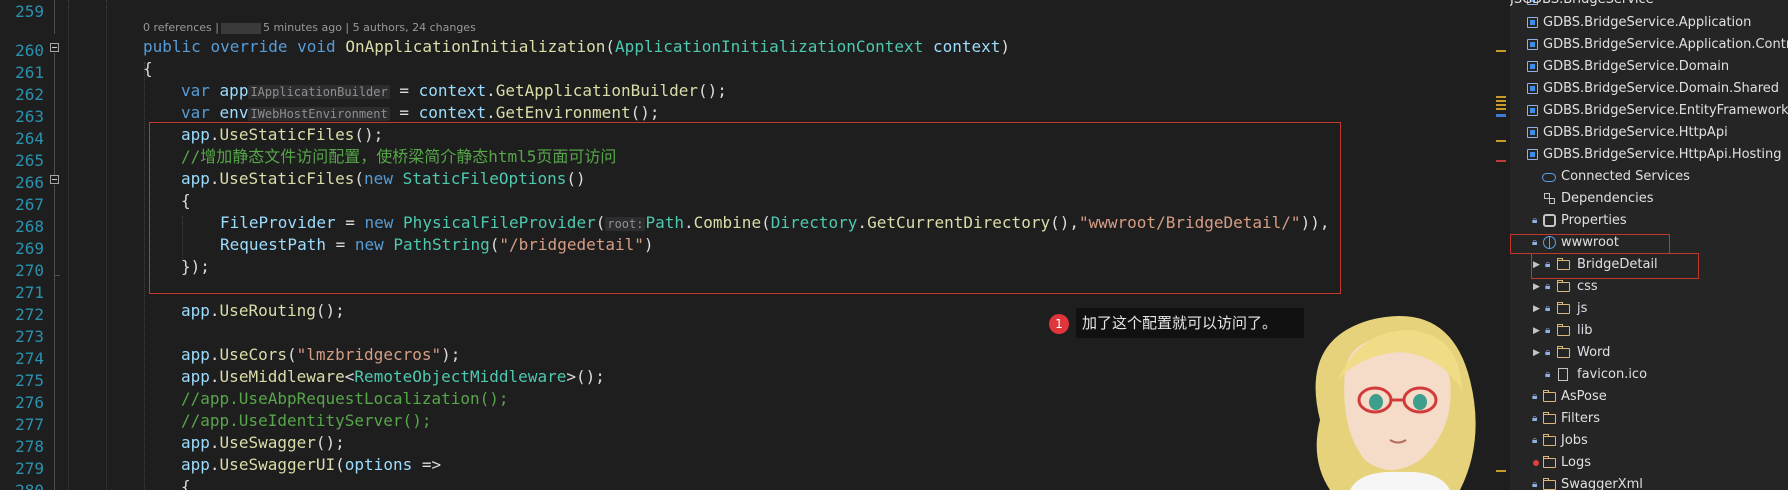  I want to click on punct: ), so click(1005, 46).